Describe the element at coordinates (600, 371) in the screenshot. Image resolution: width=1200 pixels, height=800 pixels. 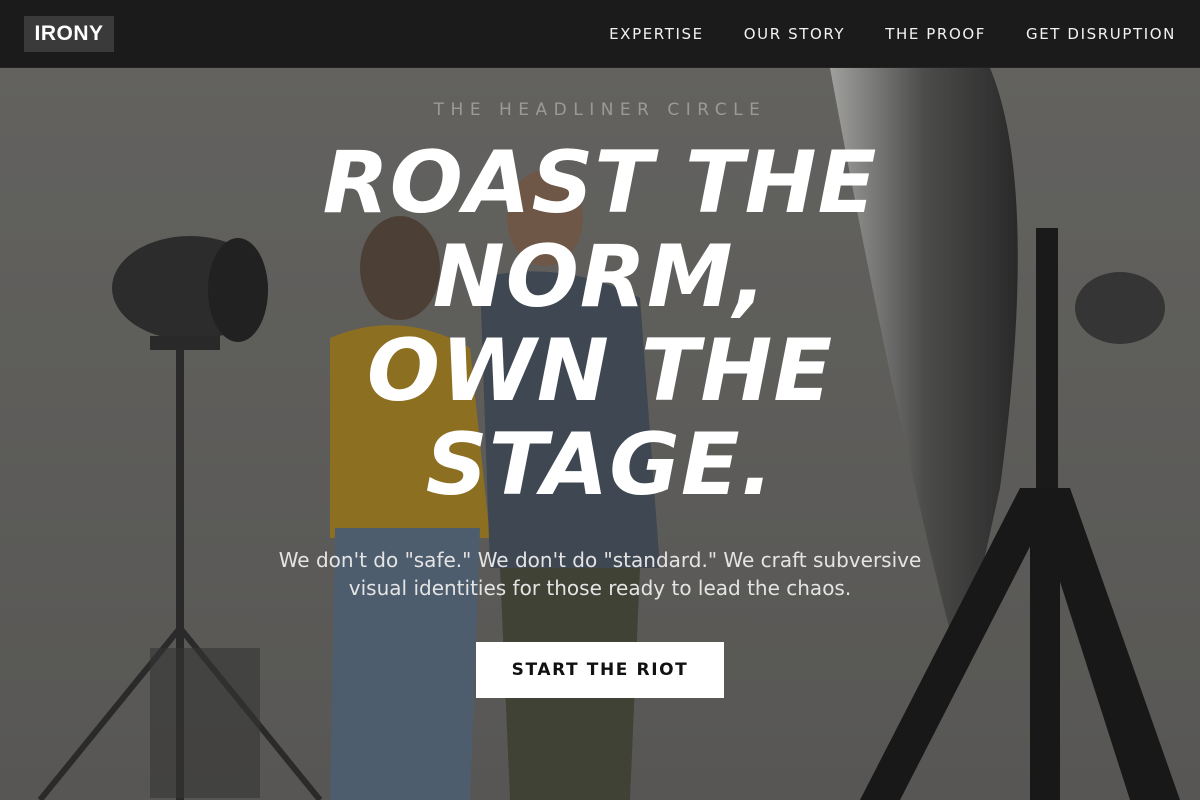
I see `headline-line: OWN THE` at that location.